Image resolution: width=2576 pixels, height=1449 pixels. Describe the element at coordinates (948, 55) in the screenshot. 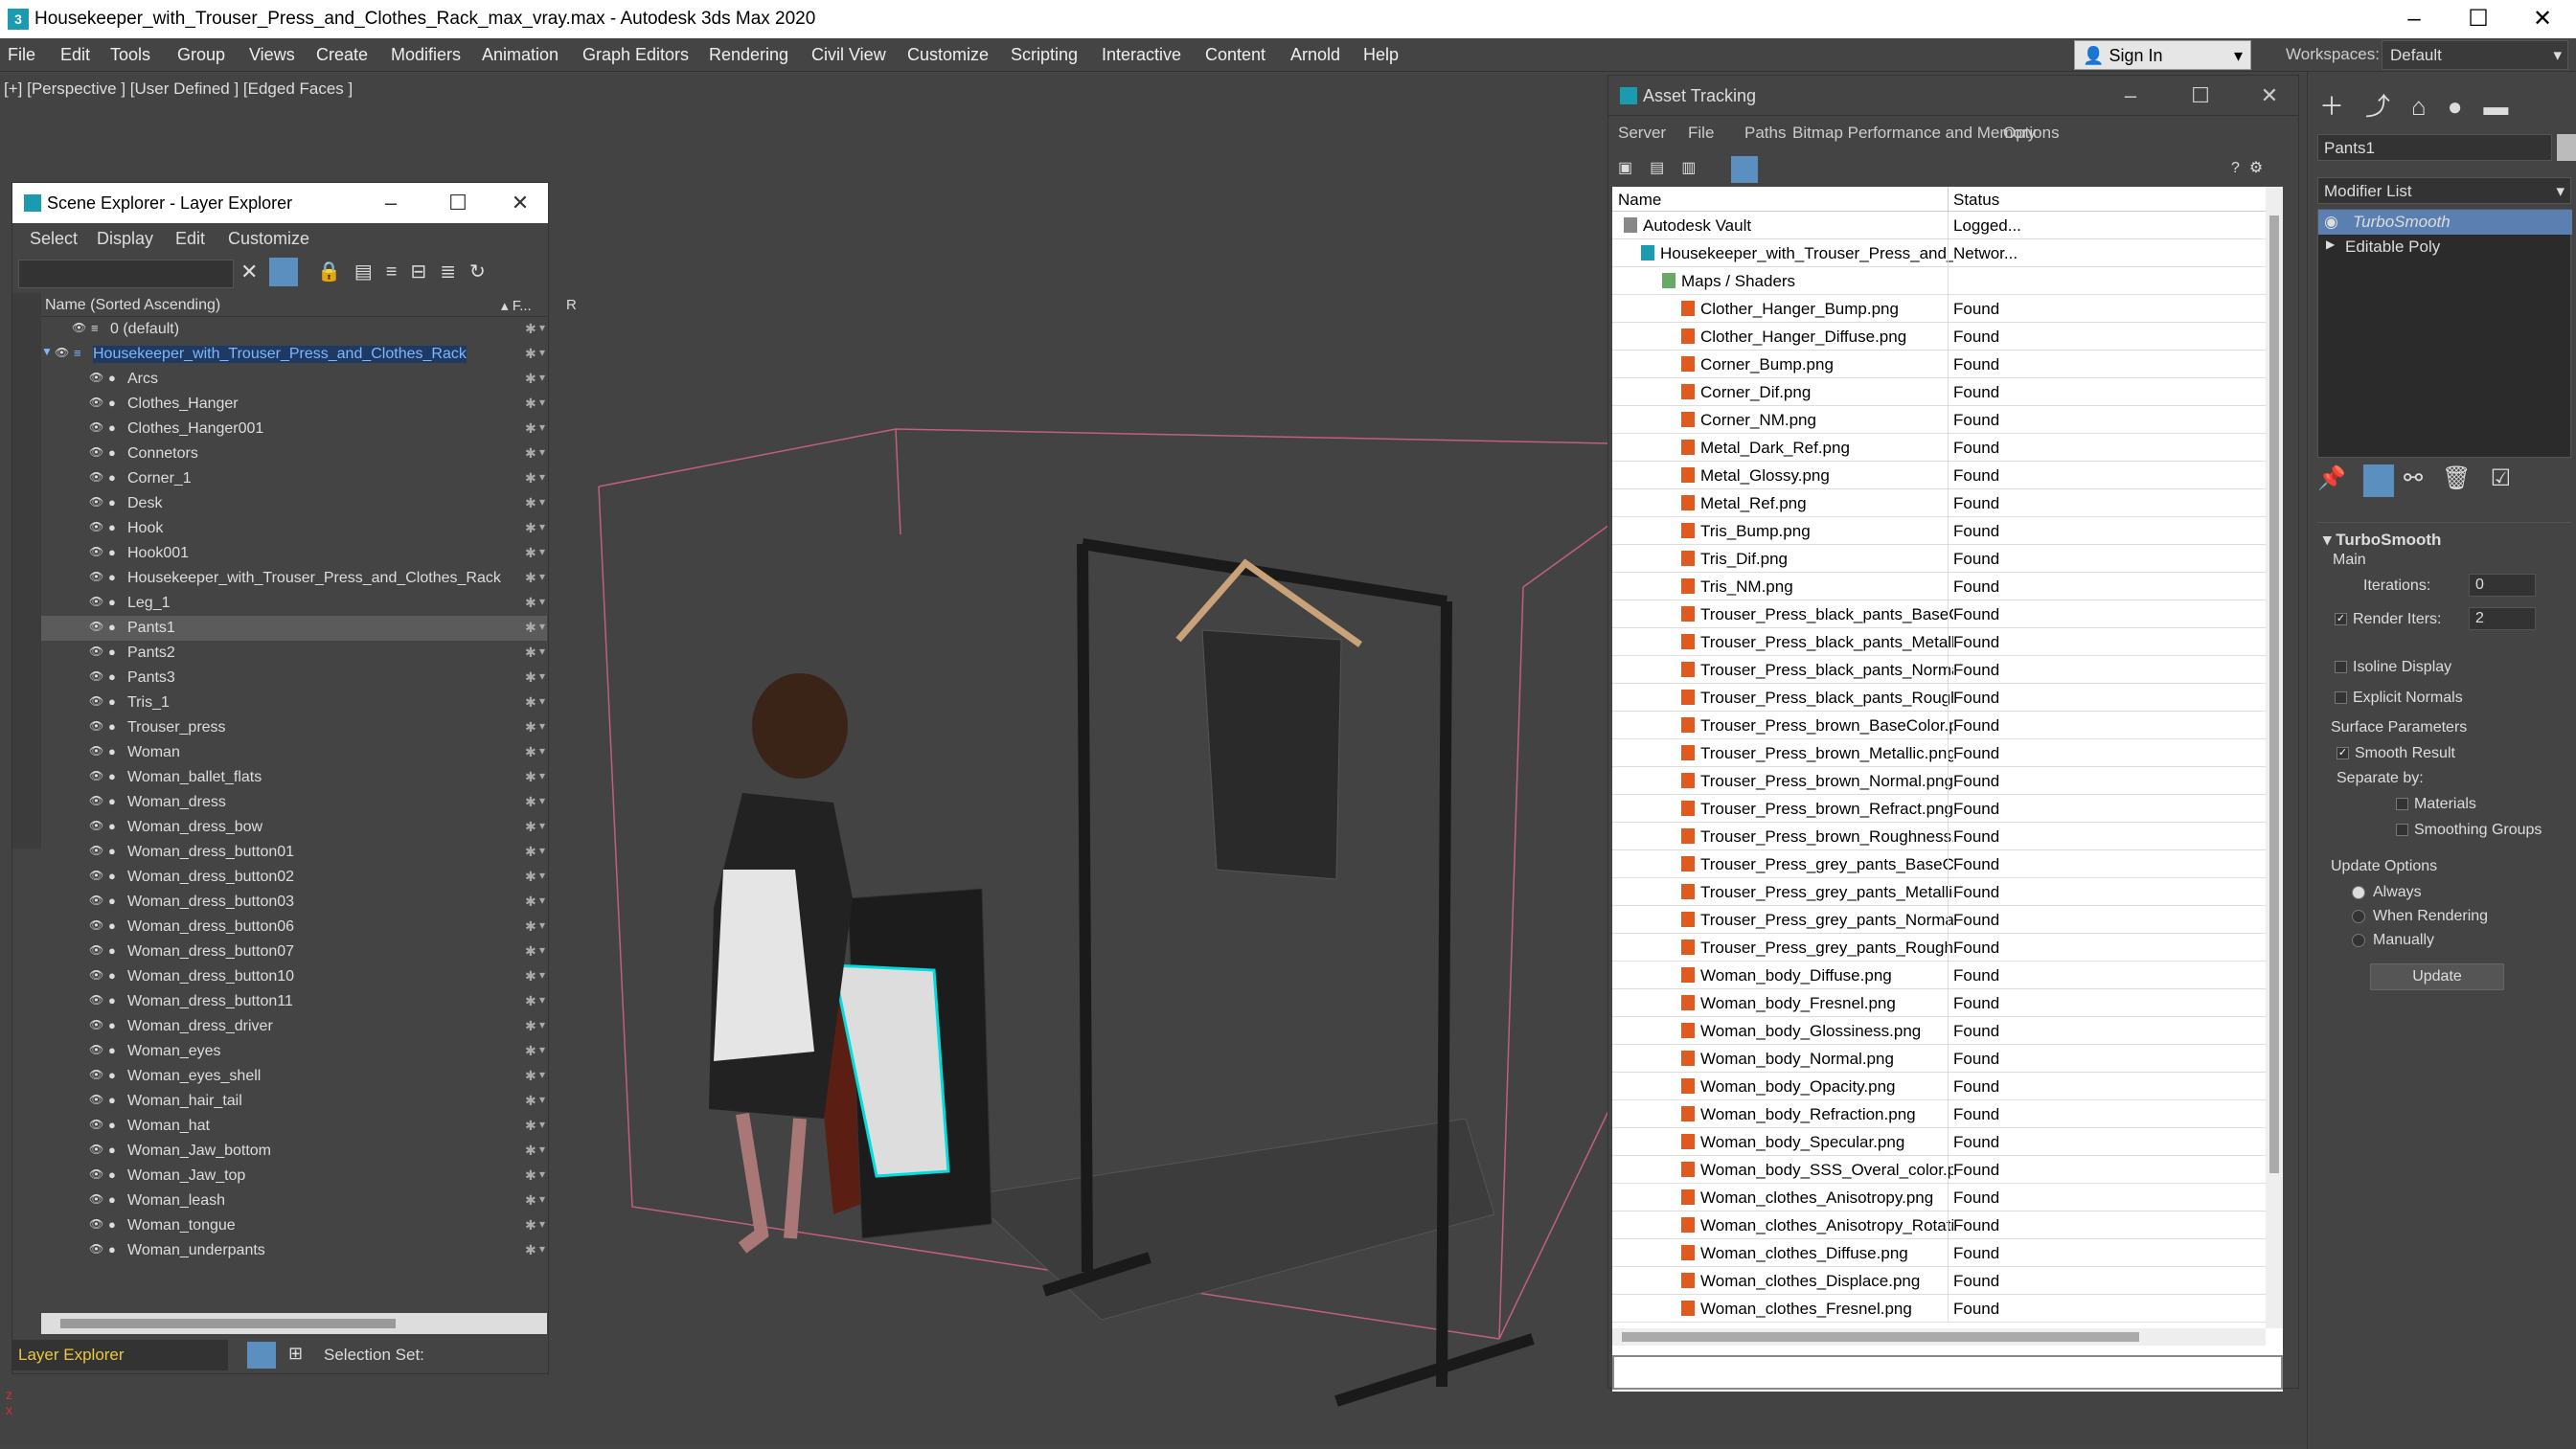

I see `menu-customize: Customize` at that location.